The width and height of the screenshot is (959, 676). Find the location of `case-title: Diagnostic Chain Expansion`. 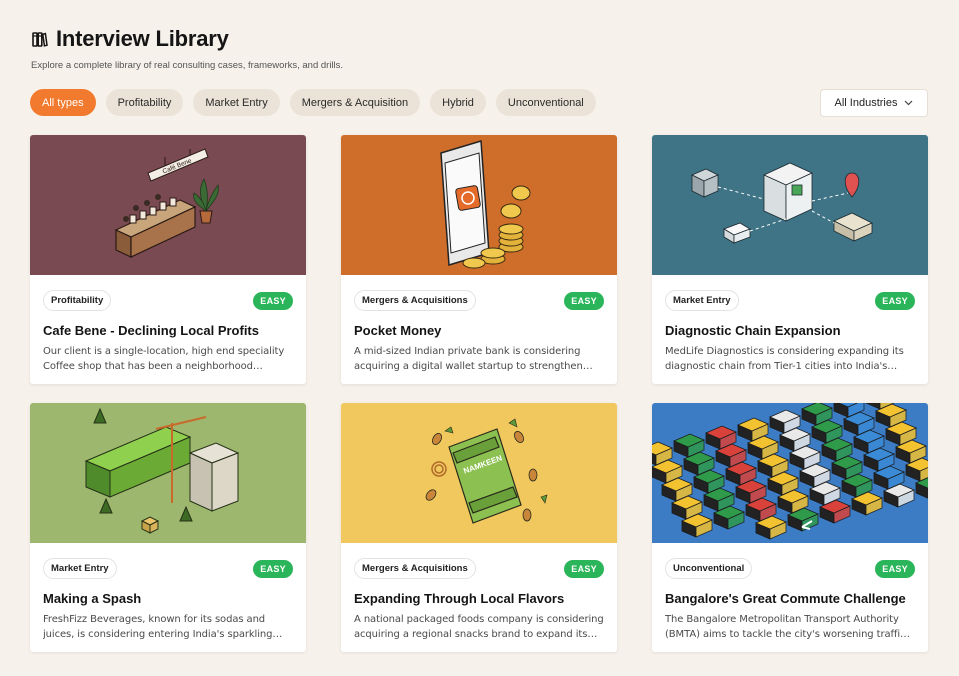

case-title: Diagnostic Chain Expansion is located at coordinates (753, 330).